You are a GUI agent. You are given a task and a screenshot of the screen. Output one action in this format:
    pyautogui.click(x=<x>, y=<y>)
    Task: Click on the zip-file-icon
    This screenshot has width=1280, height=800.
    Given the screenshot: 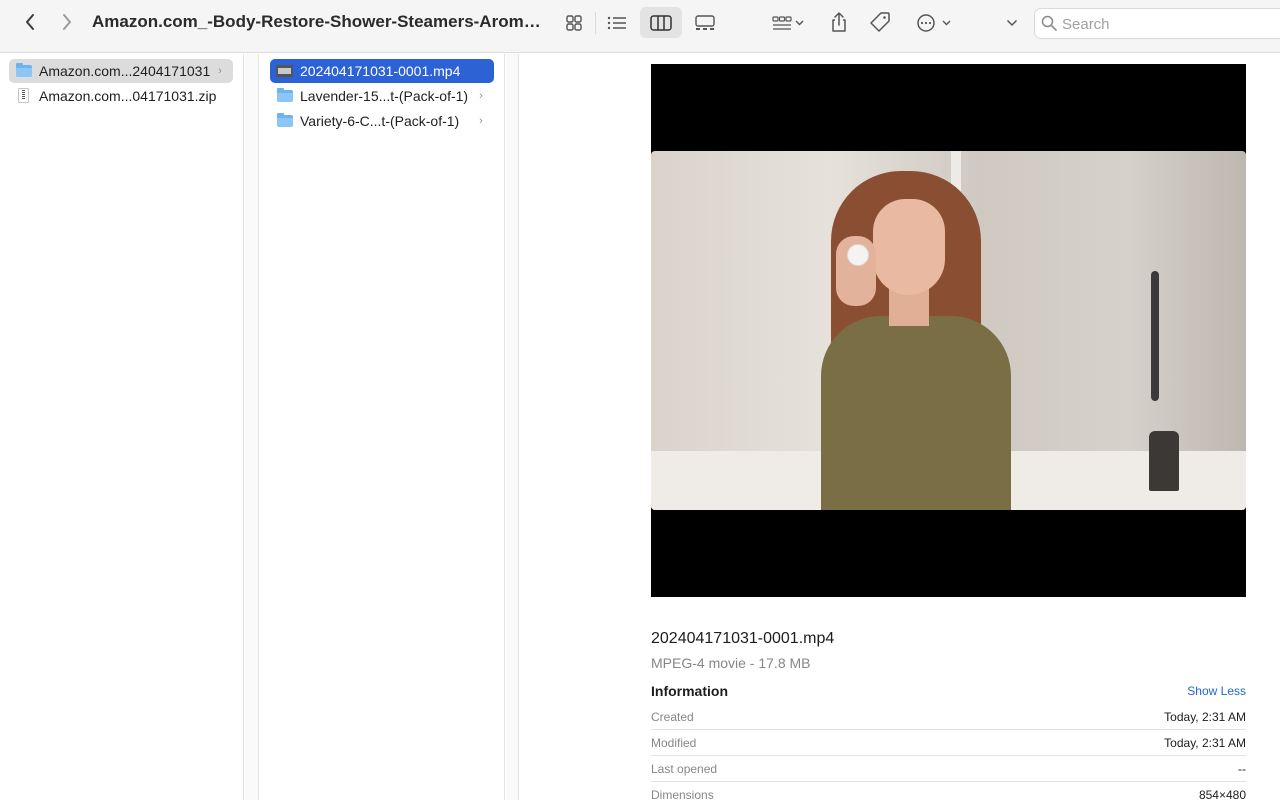 What is the action you would take?
    pyautogui.click(x=24, y=96)
    